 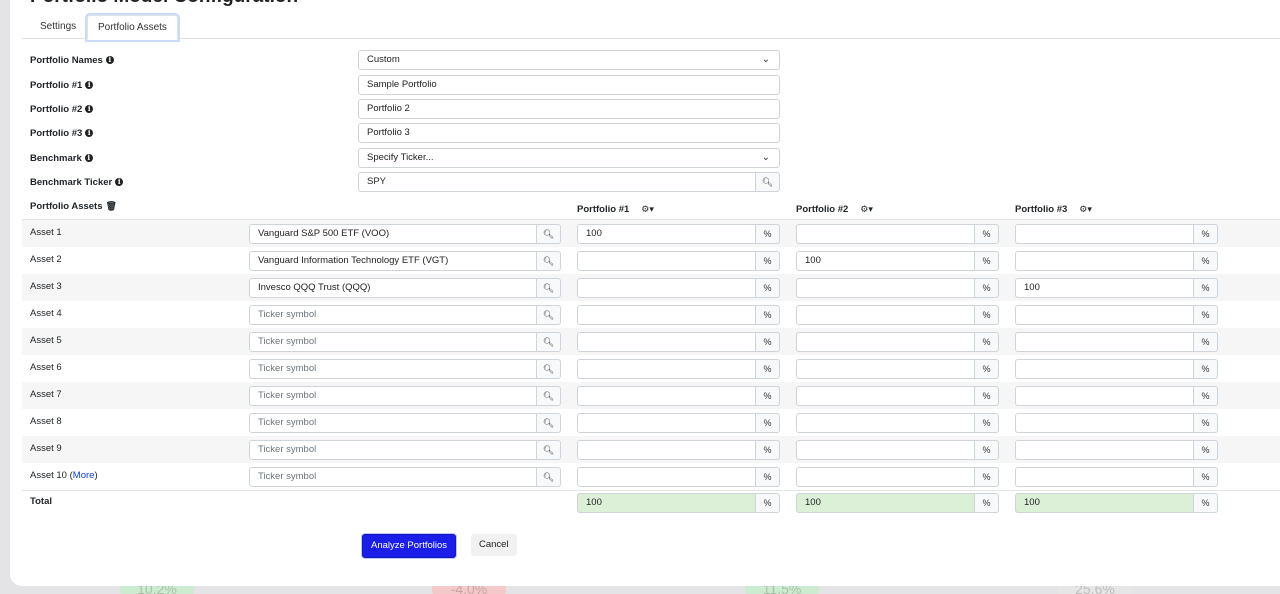 What do you see at coordinates (46, 367) in the screenshot?
I see `asset-label: Asset 6` at bounding box center [46, 367].